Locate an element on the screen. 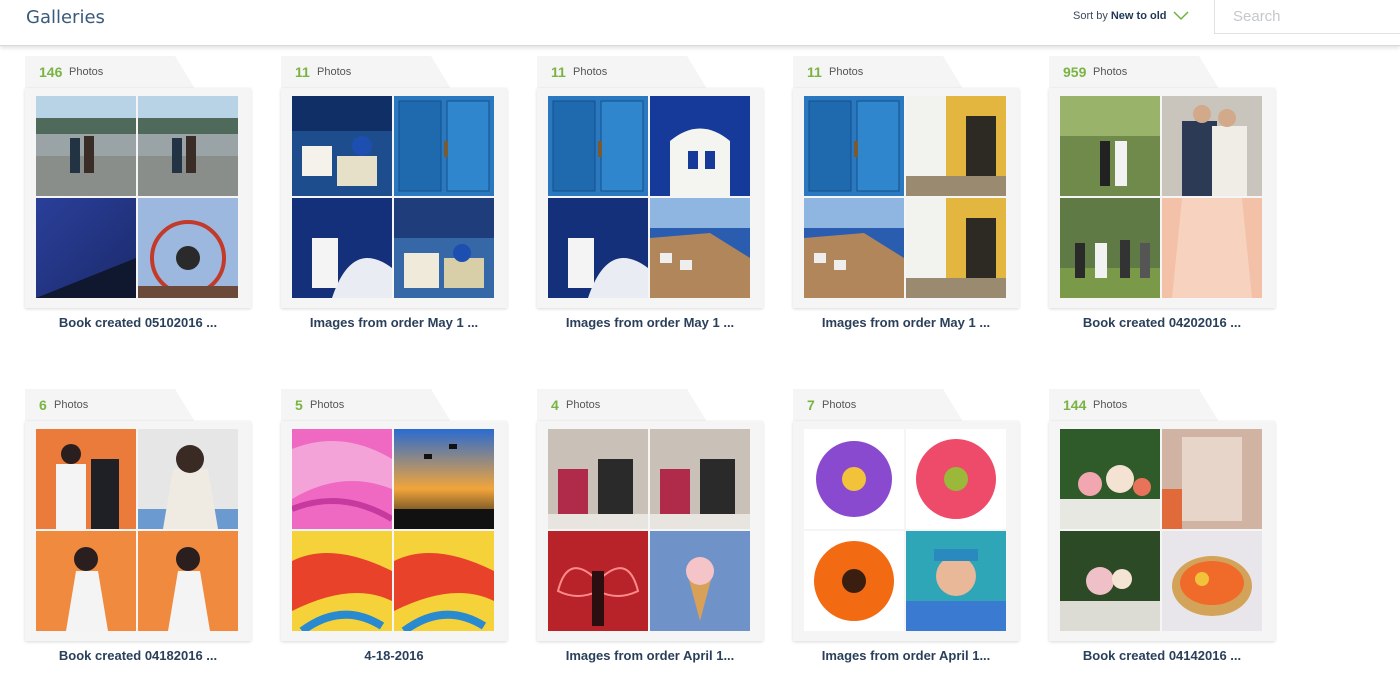 The width and height of the screenshot is (1400, 680). bride-smiling-photo is located at coordinates (188, 479).